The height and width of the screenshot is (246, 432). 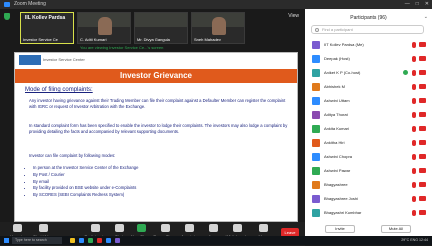 What do you see at coordinates (119, 228) in the screenshot?
I see `chat-icon` at bounding box center [119, 228].